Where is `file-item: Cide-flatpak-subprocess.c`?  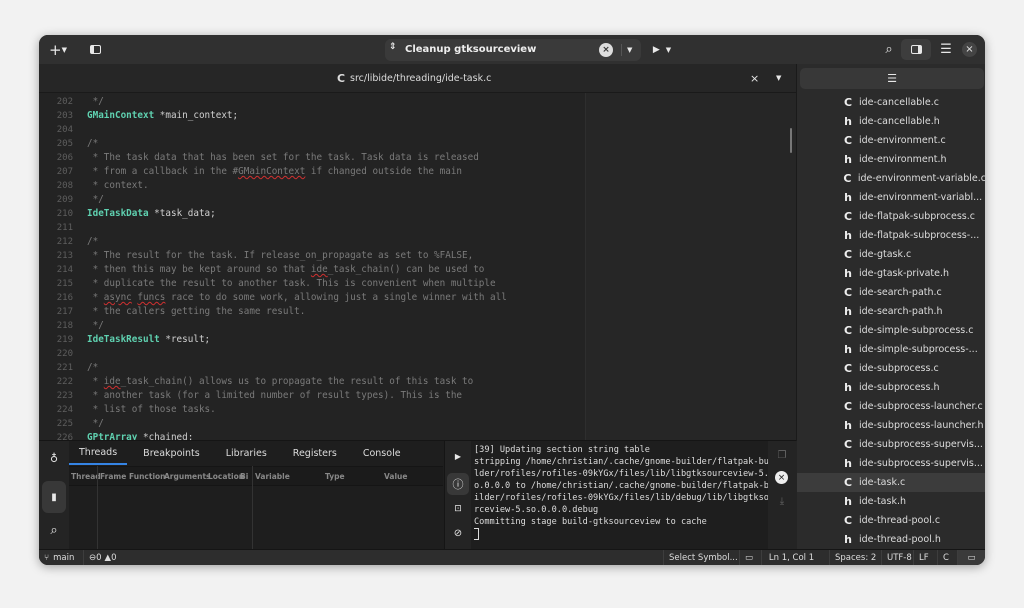 file-item: Cide-flatpak-subprocess.c is located at coordinates (891, 216).